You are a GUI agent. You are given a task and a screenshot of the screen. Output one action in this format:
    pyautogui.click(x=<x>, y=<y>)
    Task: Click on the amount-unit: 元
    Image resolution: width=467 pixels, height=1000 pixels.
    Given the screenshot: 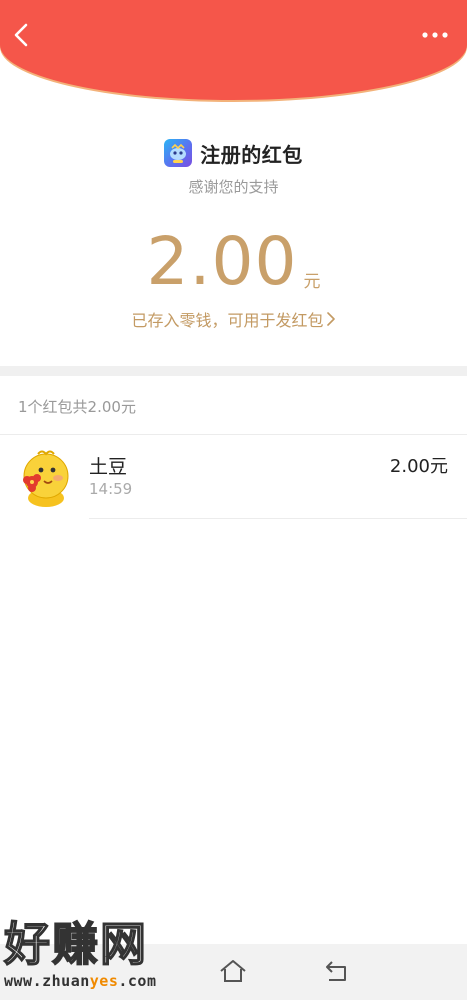 What is the action you would take?
    pyautogui.click(x=312, y=282)
    